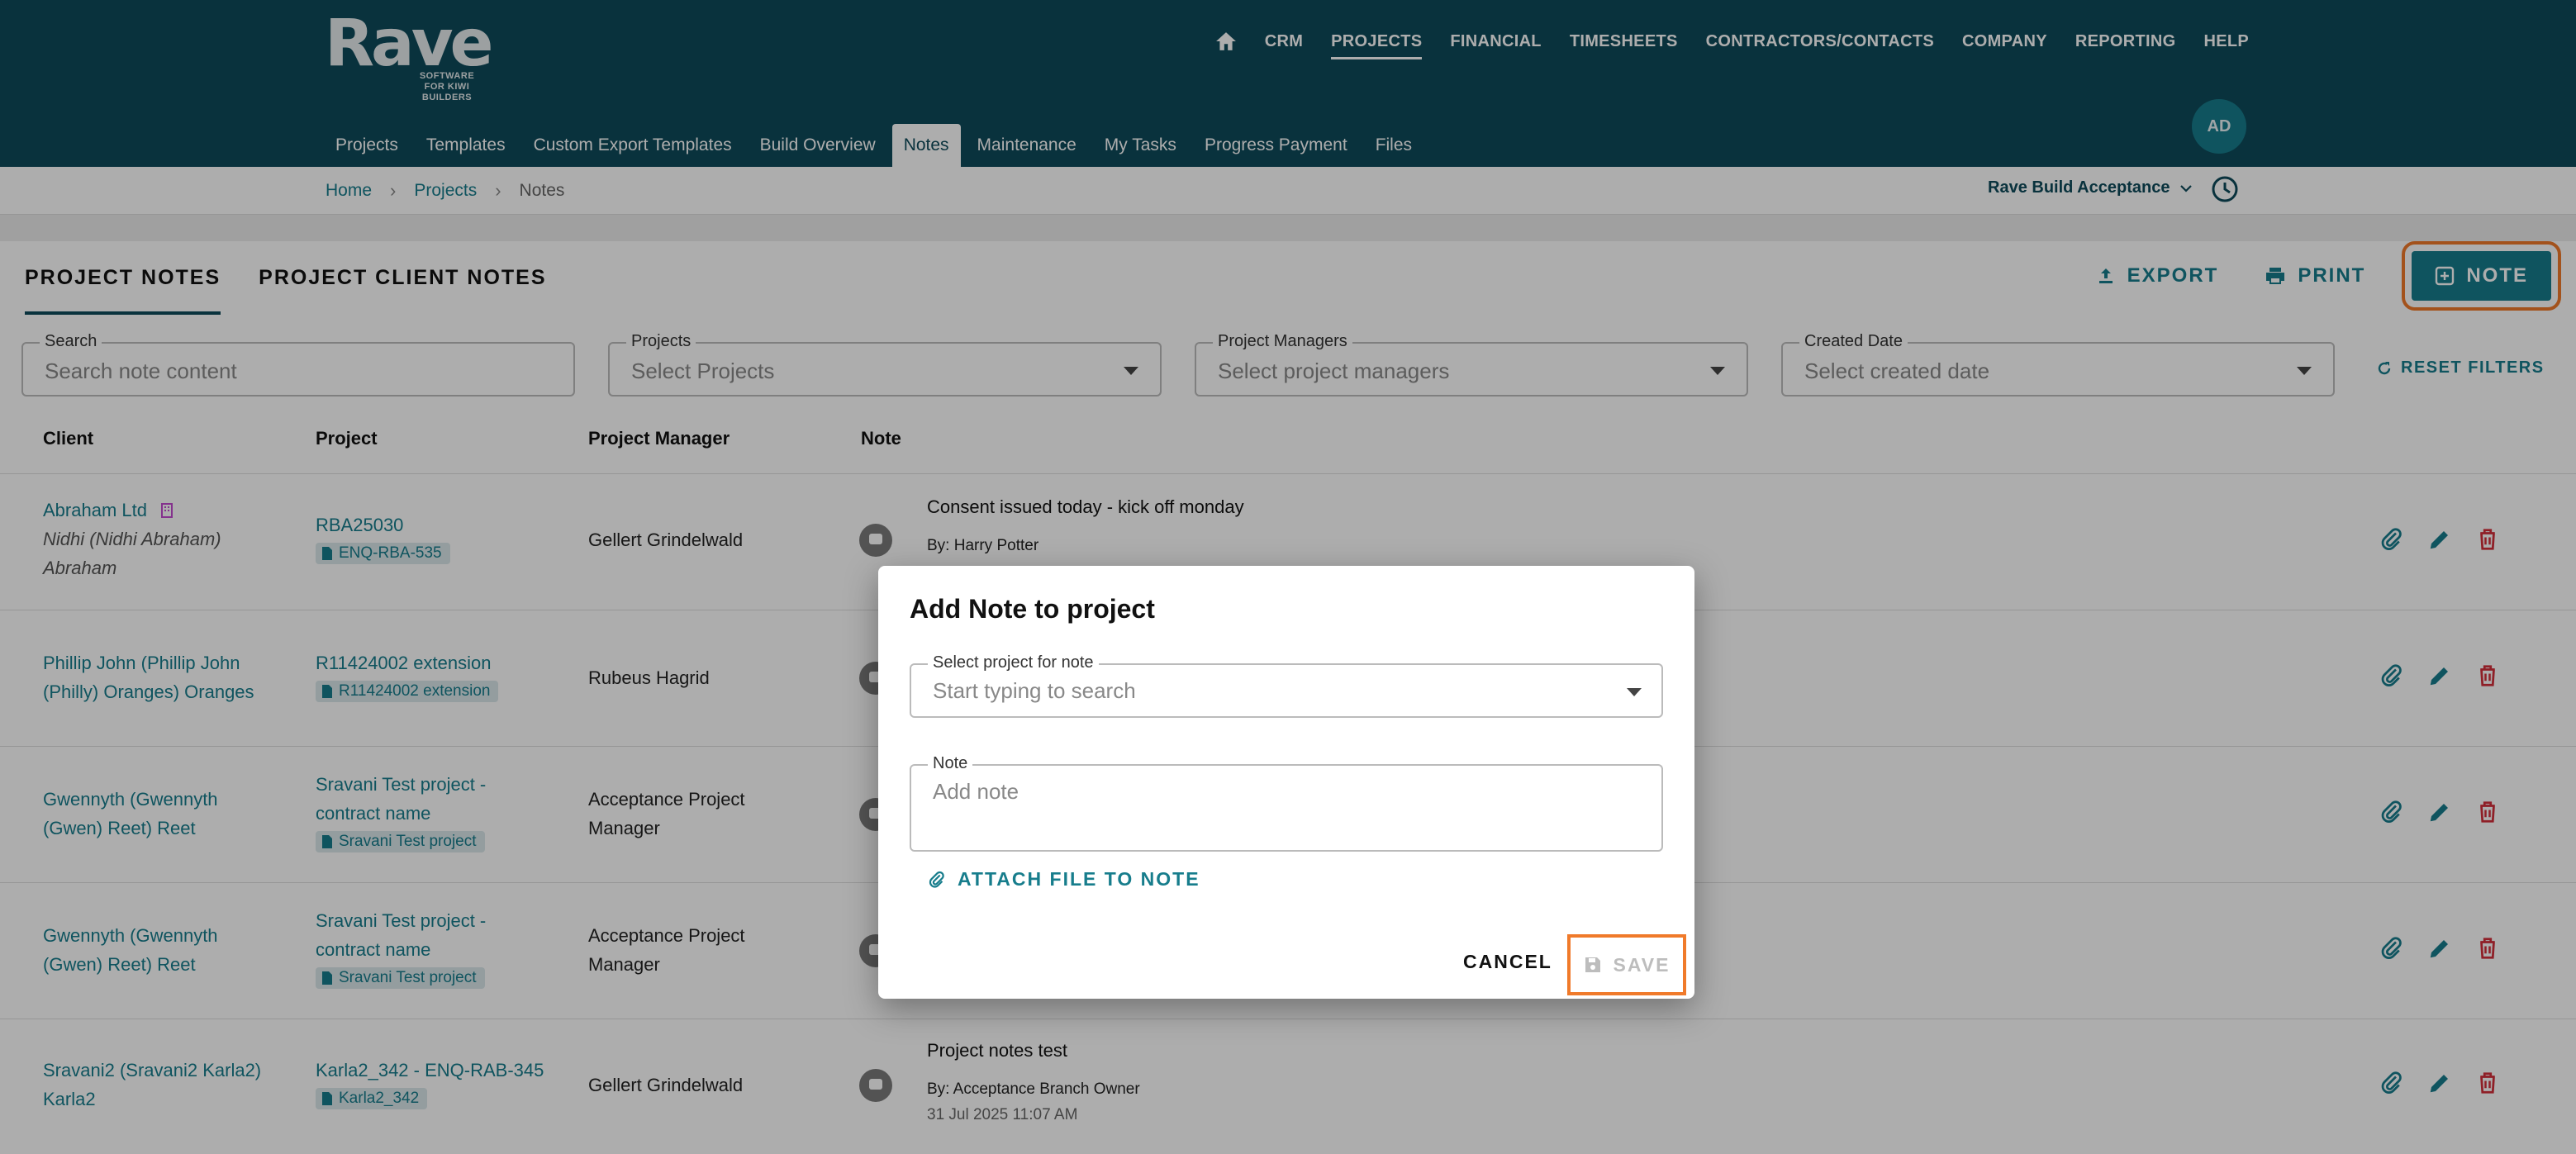 The width and height of the screenshot is (2576, 1154). What do you see at coordinates (1286, 803) in the screenshot?
I see `note-textarea: Note Add note` at bounding box center [1286, 803].